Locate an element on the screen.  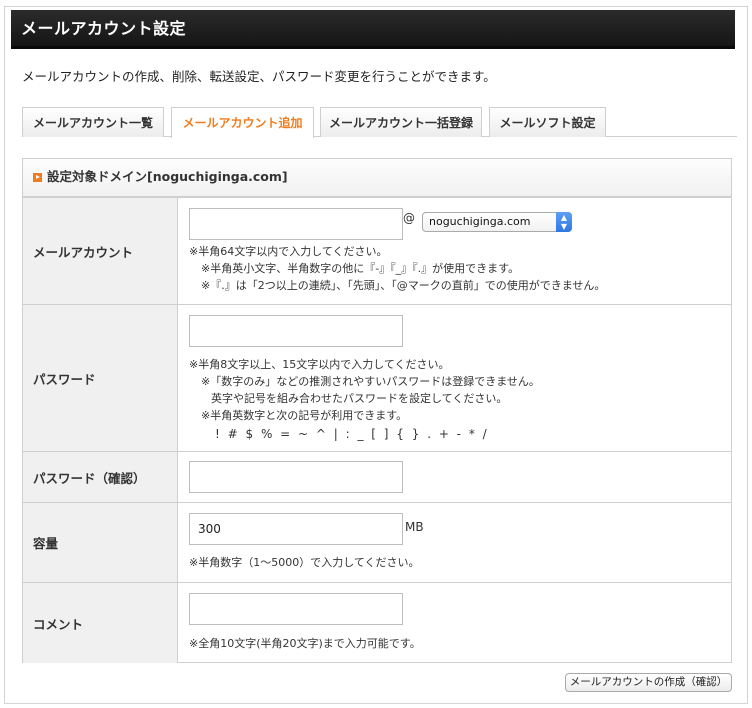
password-allowed-symbols: ! # $ % = ~ ^ | : _ [ ] { } . + - * / is located at coordinates (351, 434).